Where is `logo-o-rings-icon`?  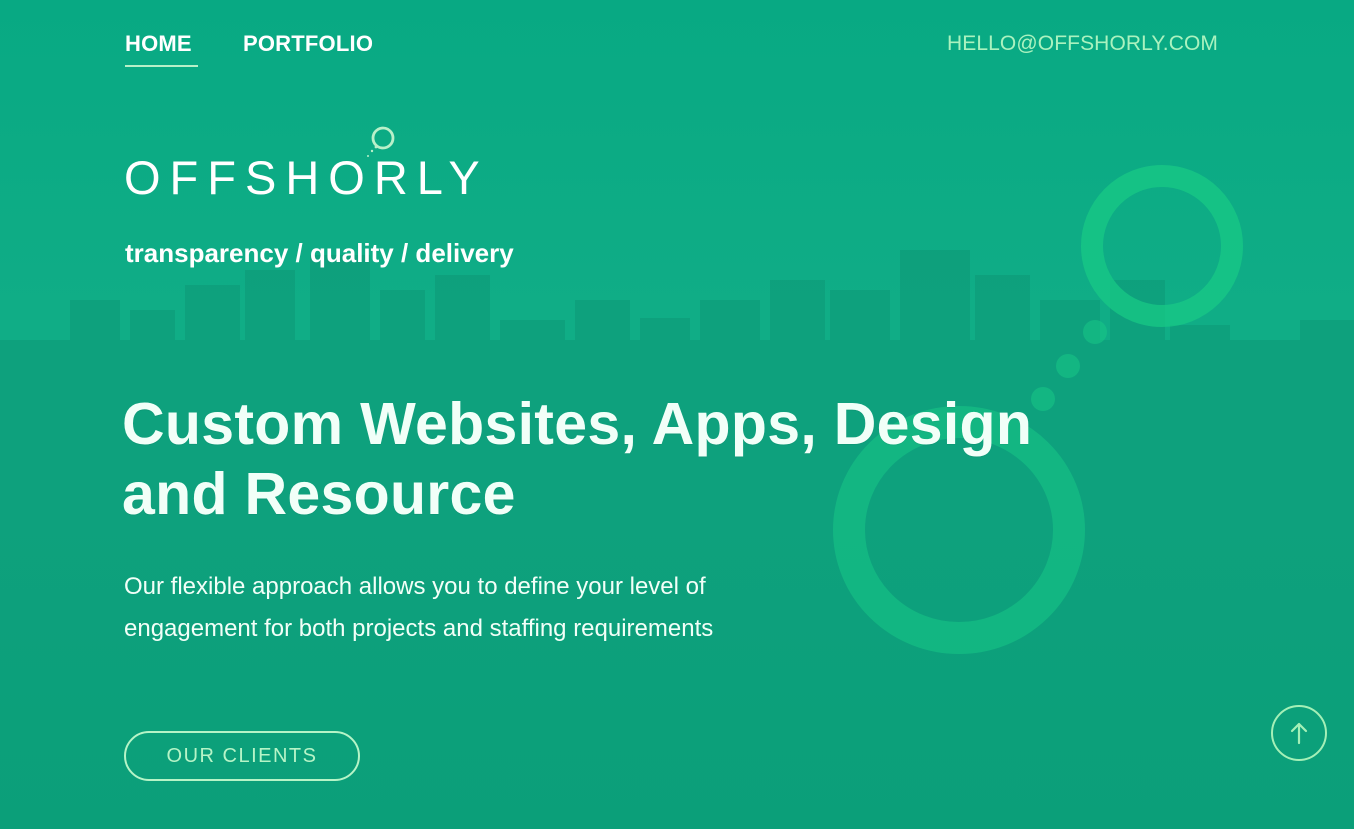
logo-o-rings-icon is located at coordinates (381, 141).